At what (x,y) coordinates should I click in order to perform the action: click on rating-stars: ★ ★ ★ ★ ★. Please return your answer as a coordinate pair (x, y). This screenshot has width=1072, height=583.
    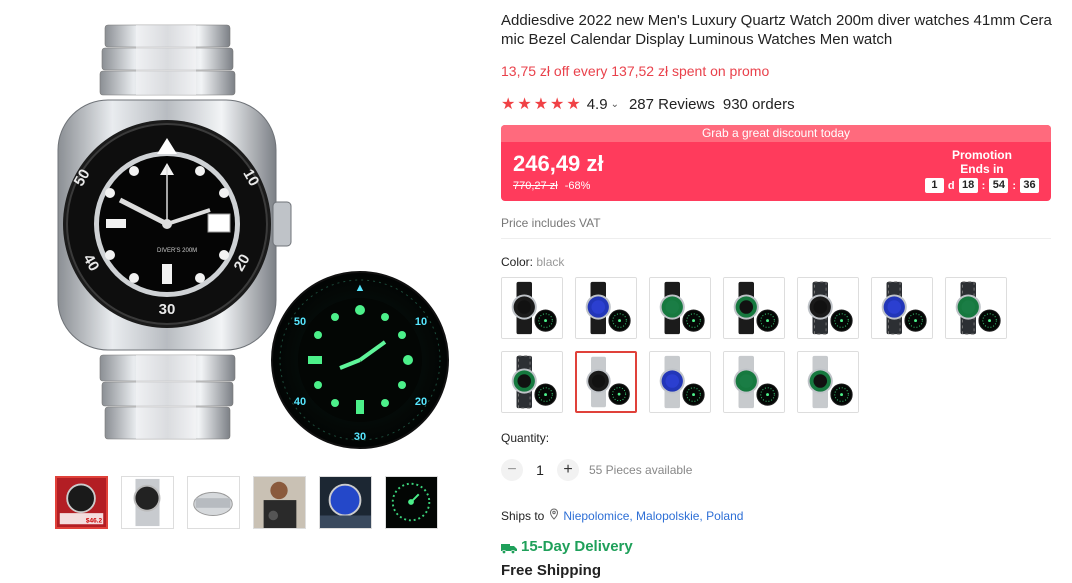
    Looking at the image, I should click on (541, 104).